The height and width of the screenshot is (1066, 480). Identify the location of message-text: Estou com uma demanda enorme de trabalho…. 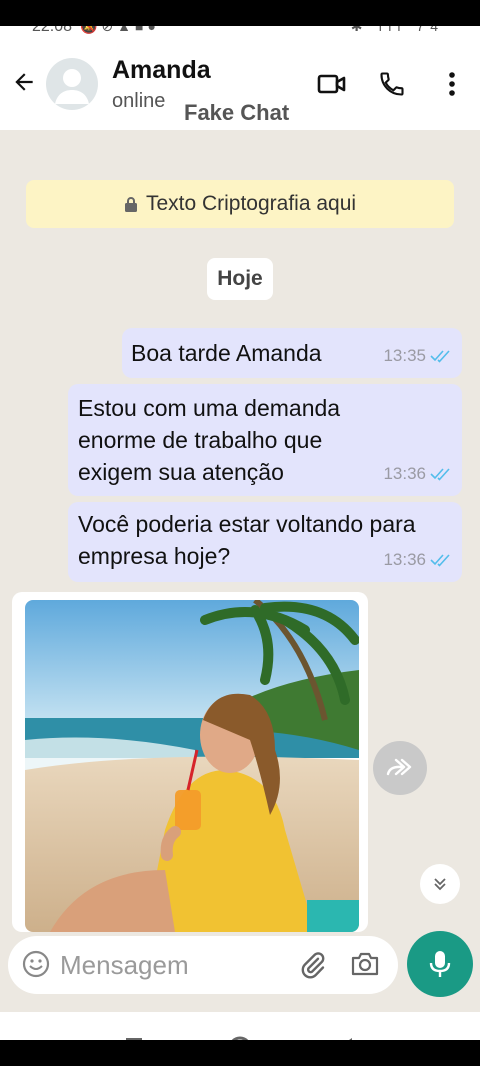
(209, 440).